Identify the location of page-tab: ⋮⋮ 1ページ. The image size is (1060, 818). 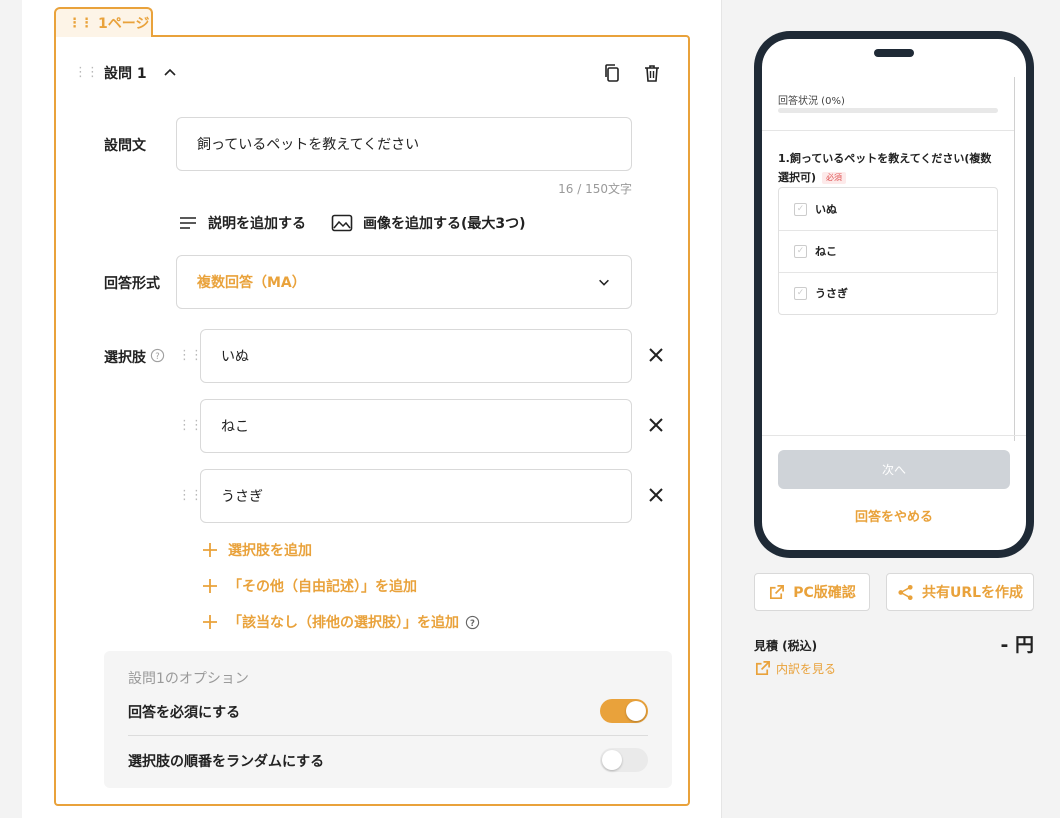
(103, 22).